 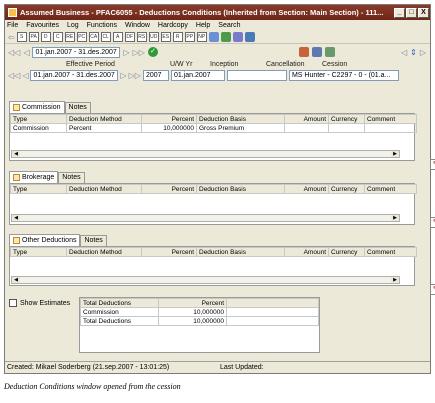 I want to click on tab-commission-notes: Notes, so click(x=77, y=107).